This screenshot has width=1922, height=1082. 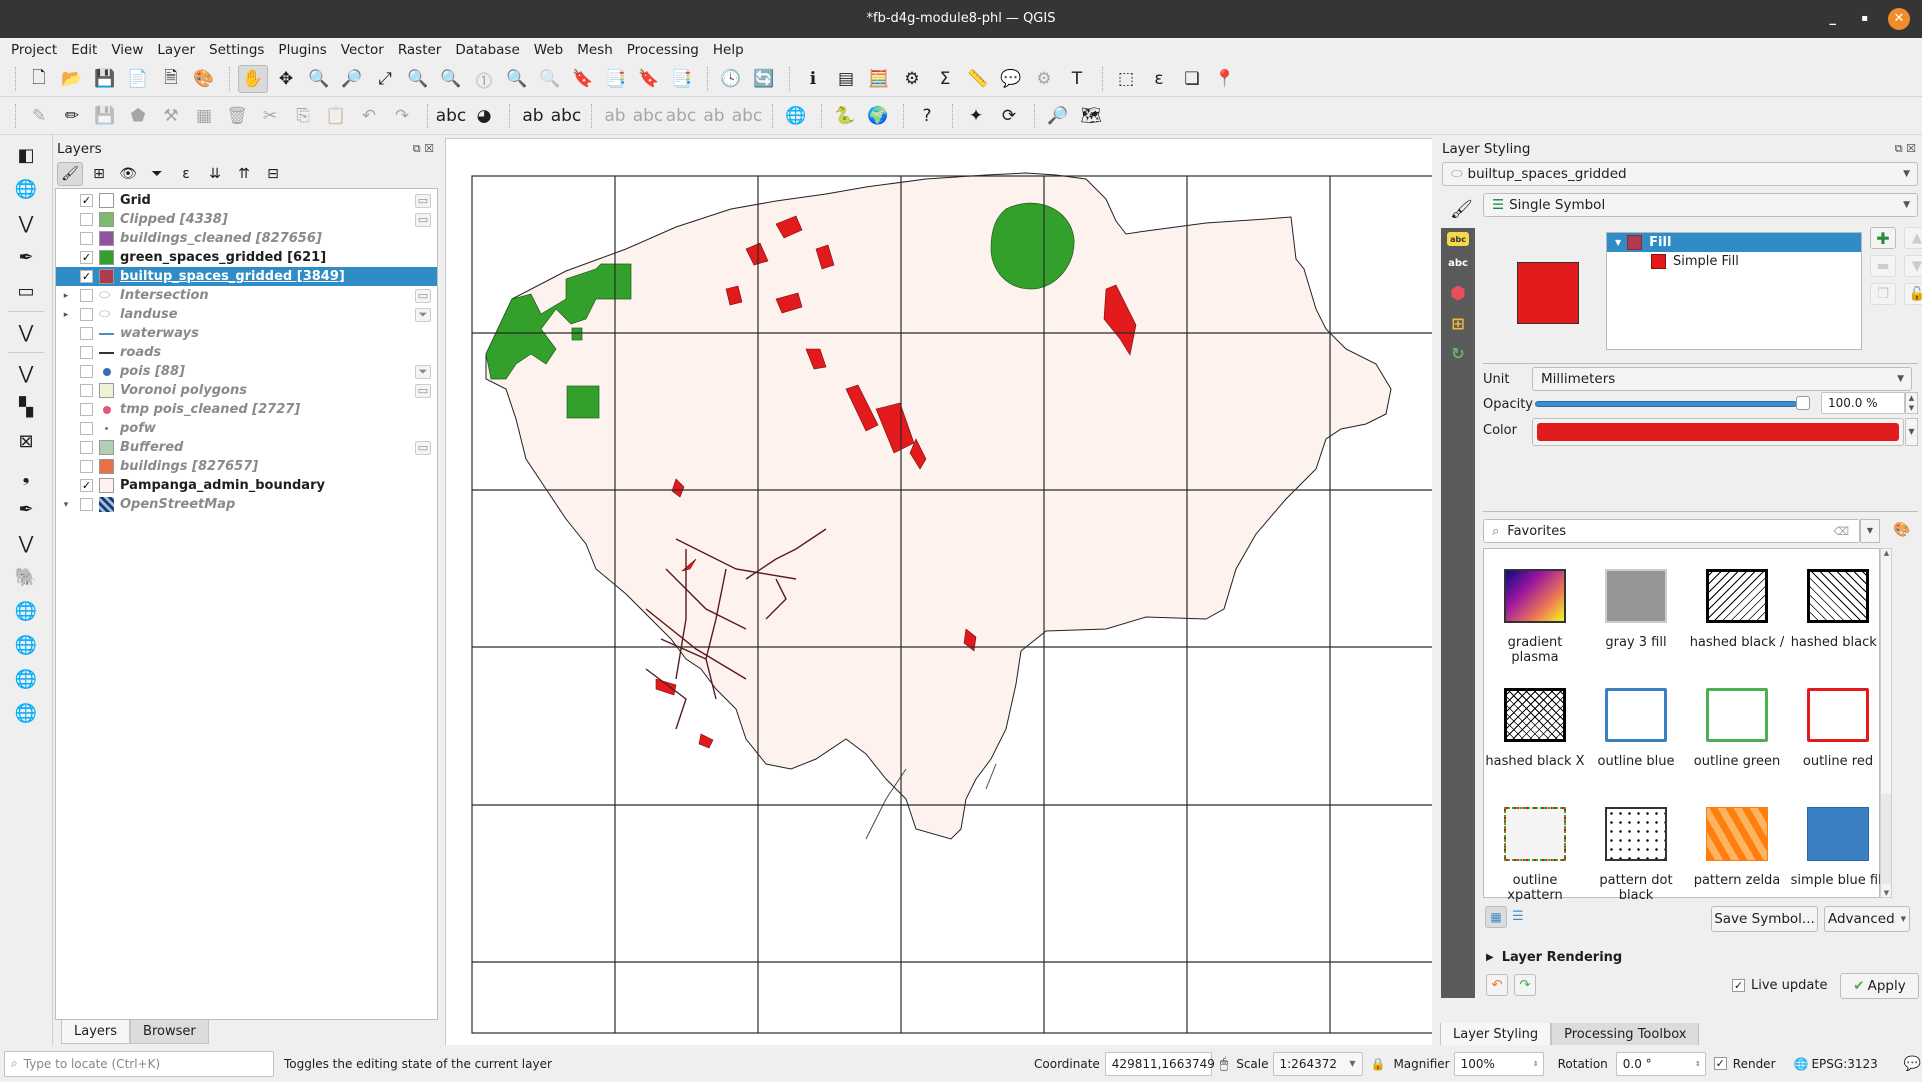 What do you see at coordinates (303, 116) in the screenshot?
I see `copy-features-icon: ⎘` at bounding box center [303, 116].